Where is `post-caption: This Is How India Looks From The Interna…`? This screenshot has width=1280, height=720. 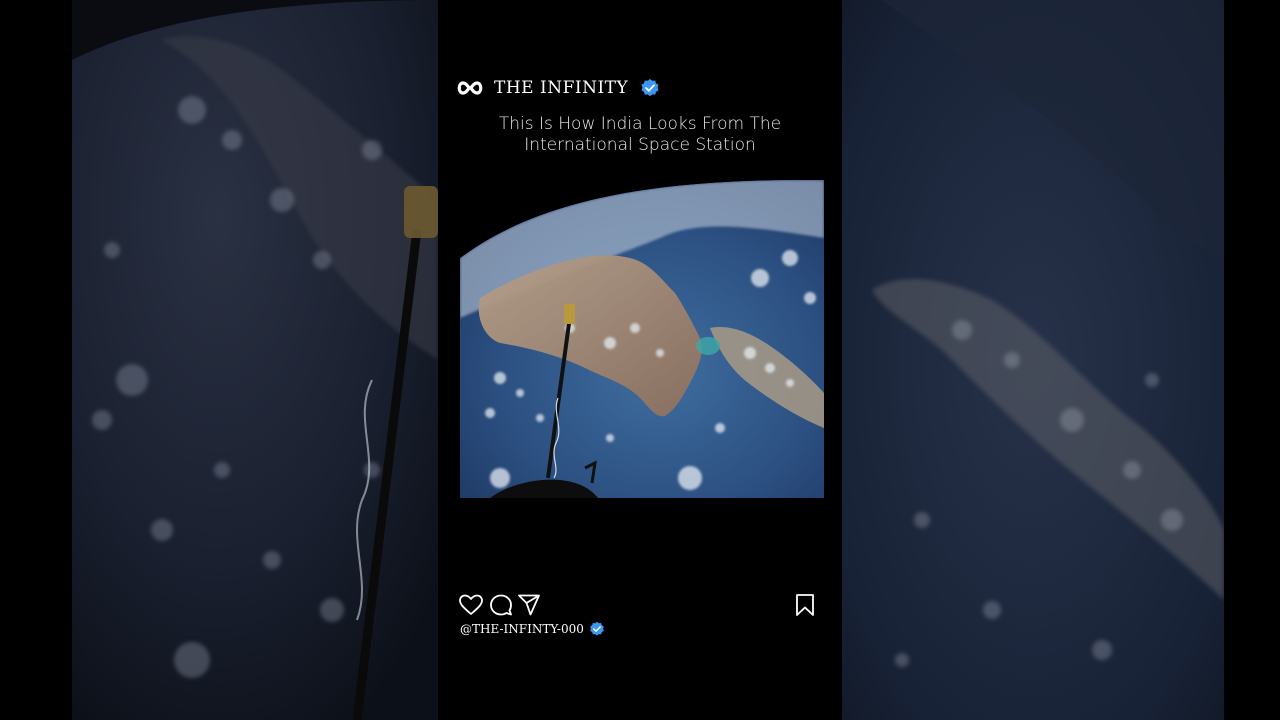
post-caption: This Is How India Looks From The Interna… is located at coordinates (640, 135).